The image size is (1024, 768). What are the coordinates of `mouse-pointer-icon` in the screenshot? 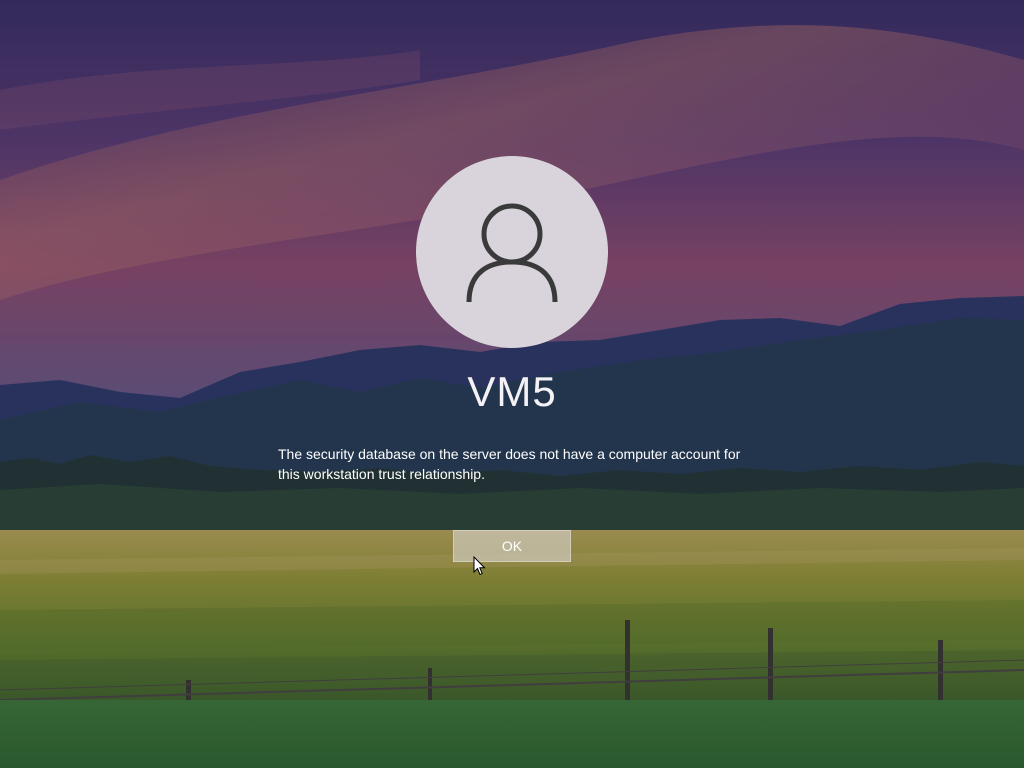 It's located at (479, 566).